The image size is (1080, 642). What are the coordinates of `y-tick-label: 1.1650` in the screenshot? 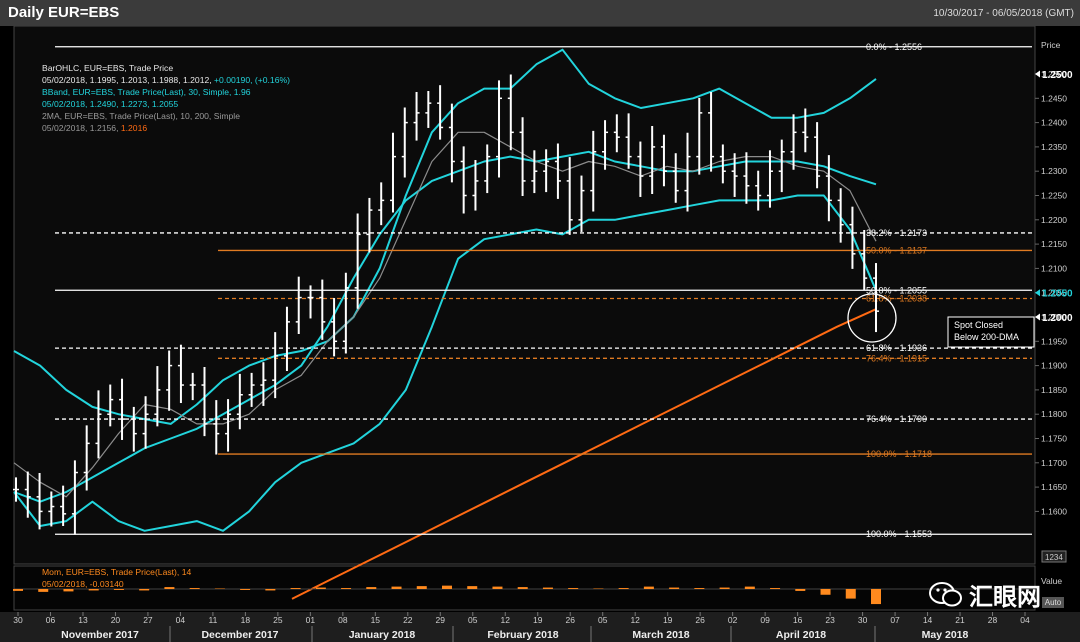 It's located at (1054, 487).